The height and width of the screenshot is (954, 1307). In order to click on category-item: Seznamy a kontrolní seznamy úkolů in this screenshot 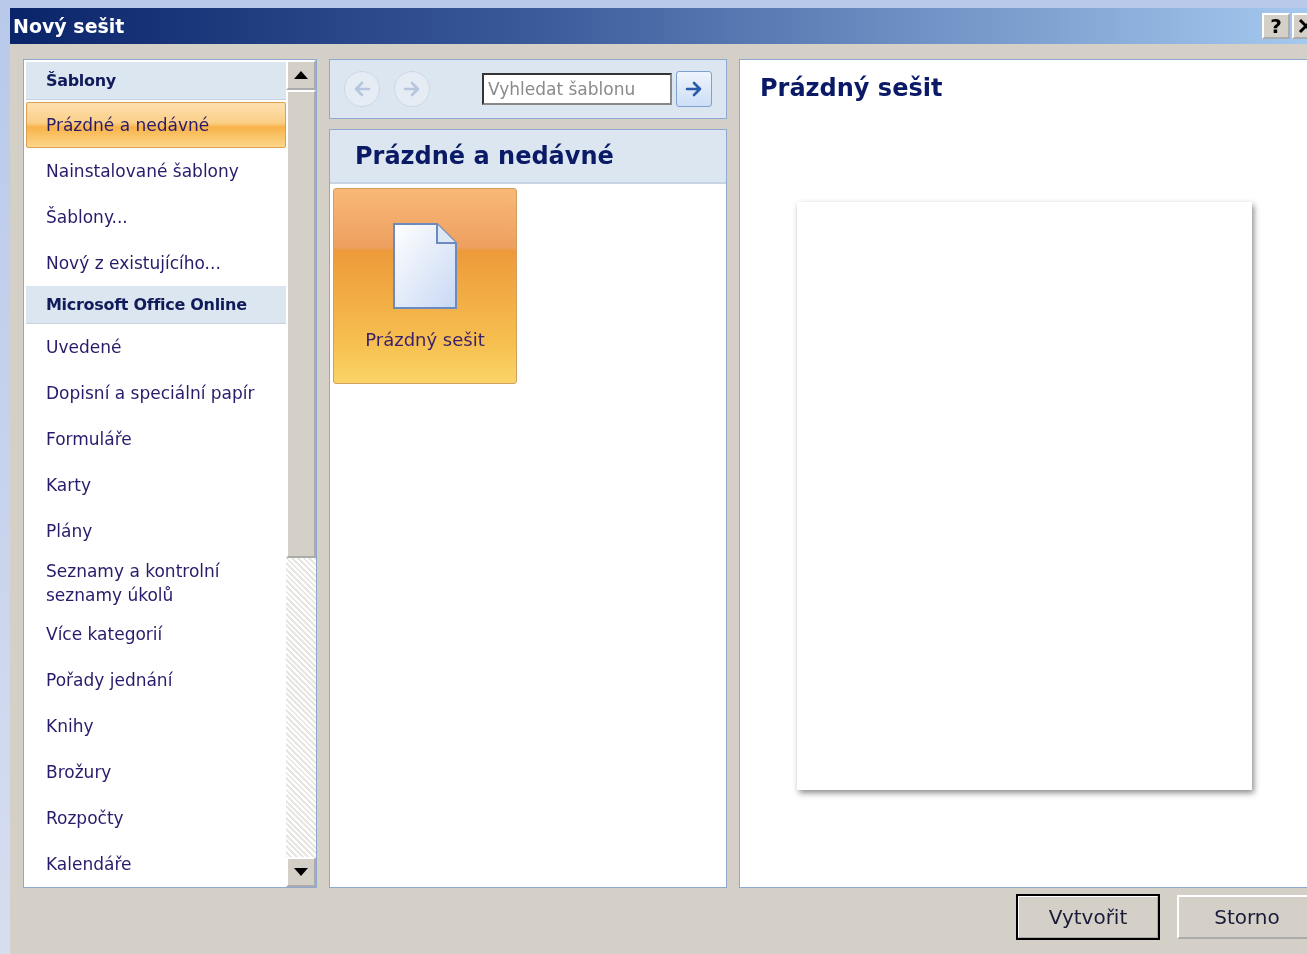, I will do `click(156, 582)`.